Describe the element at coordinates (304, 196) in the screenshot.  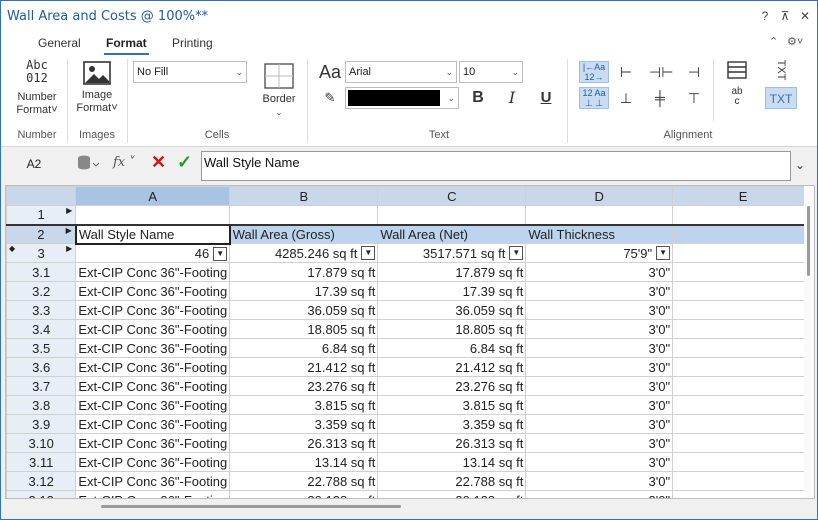
I see `column-header-b: B` at that location.